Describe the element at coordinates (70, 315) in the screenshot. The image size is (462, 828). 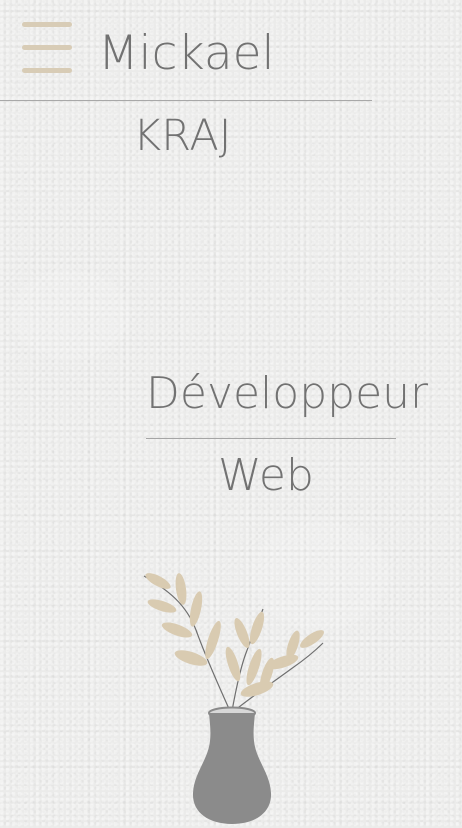
I see `background-texture-blob` at that location.